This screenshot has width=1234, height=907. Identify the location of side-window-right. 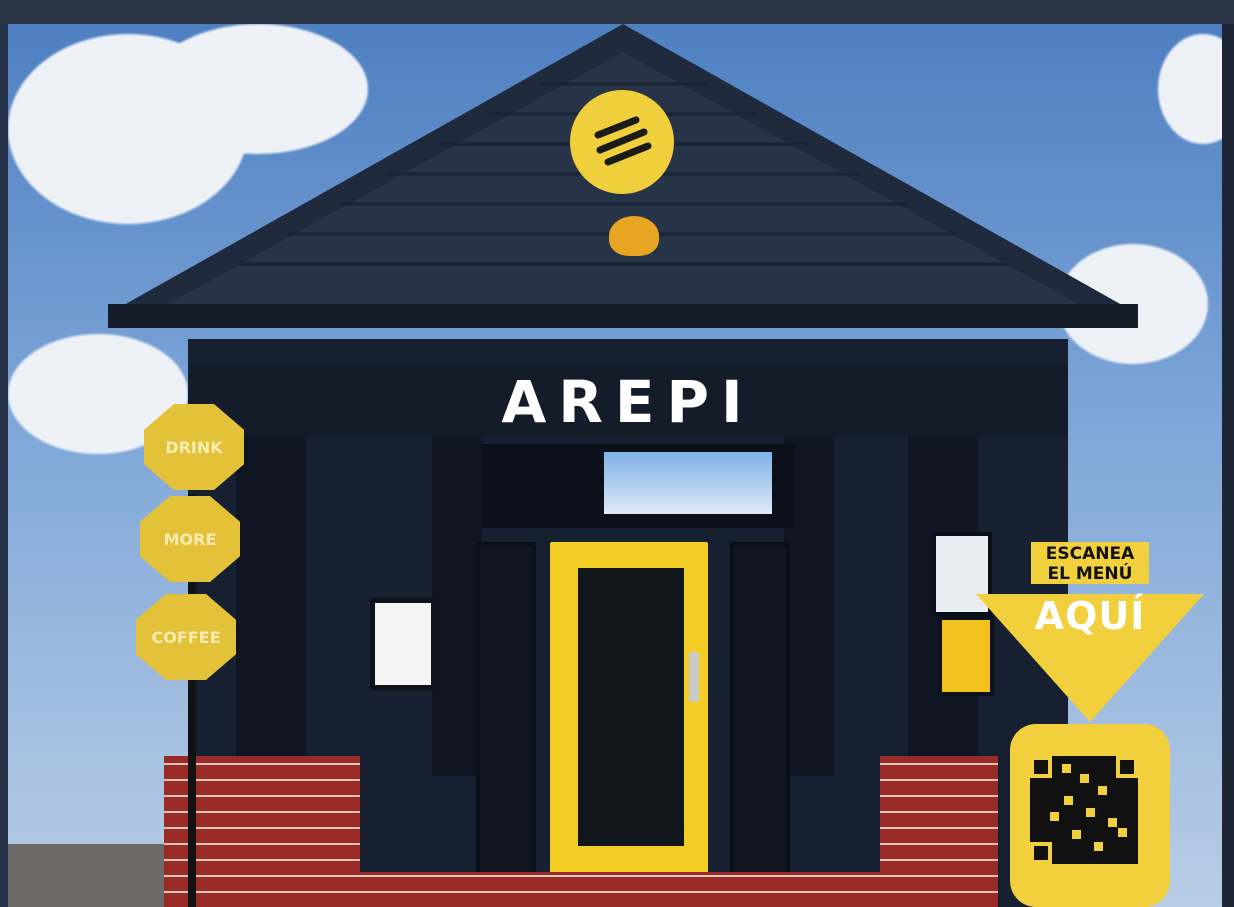
(760, 715).